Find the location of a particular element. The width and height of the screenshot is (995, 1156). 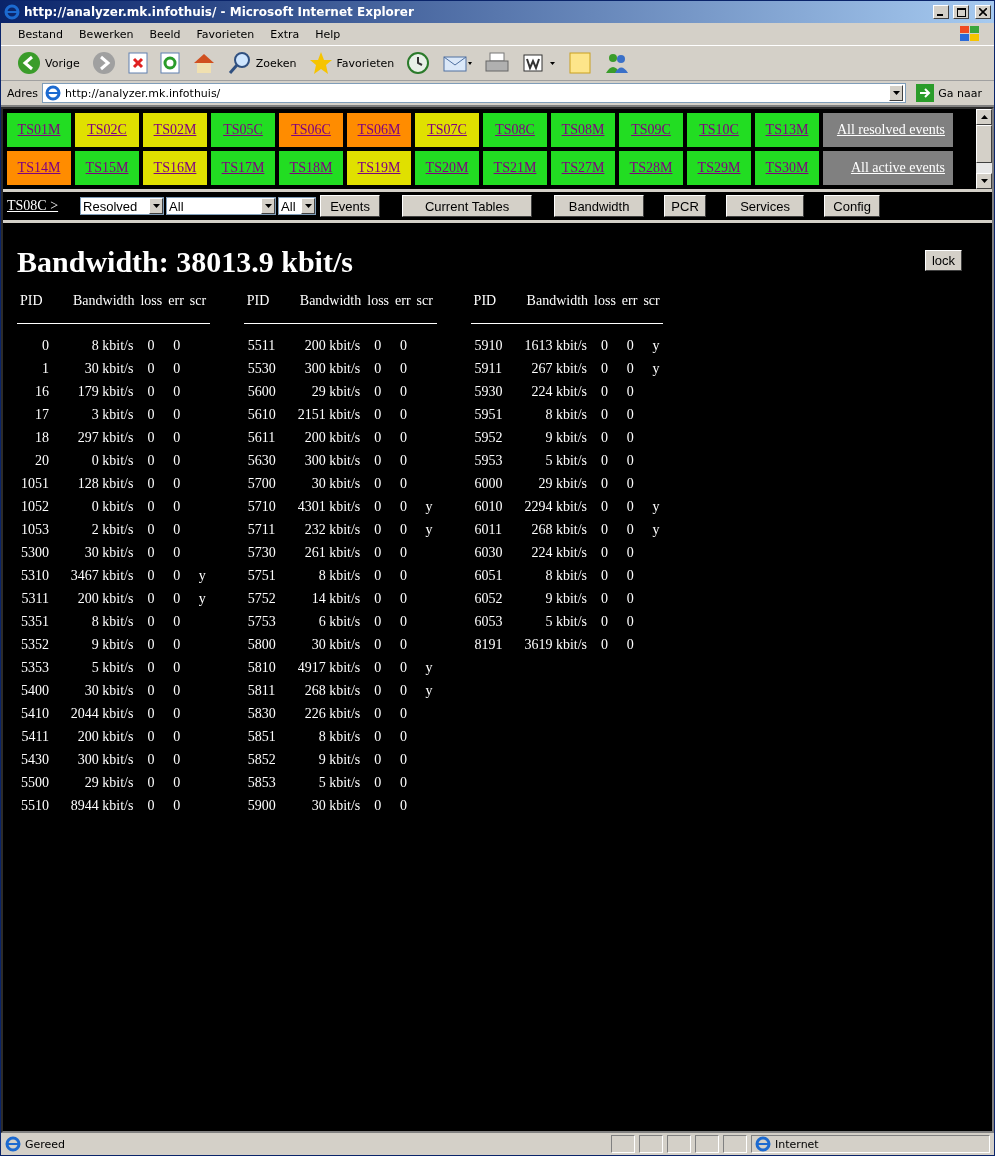

toolbar-button: Zoeken is located at coordinates (262, 63).